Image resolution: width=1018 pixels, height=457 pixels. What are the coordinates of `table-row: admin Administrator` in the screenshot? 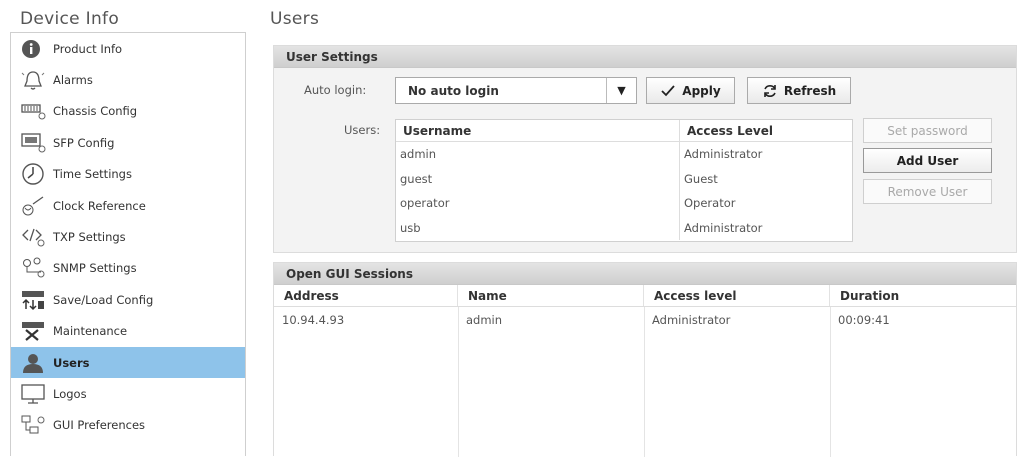 It's located at (624, 154).